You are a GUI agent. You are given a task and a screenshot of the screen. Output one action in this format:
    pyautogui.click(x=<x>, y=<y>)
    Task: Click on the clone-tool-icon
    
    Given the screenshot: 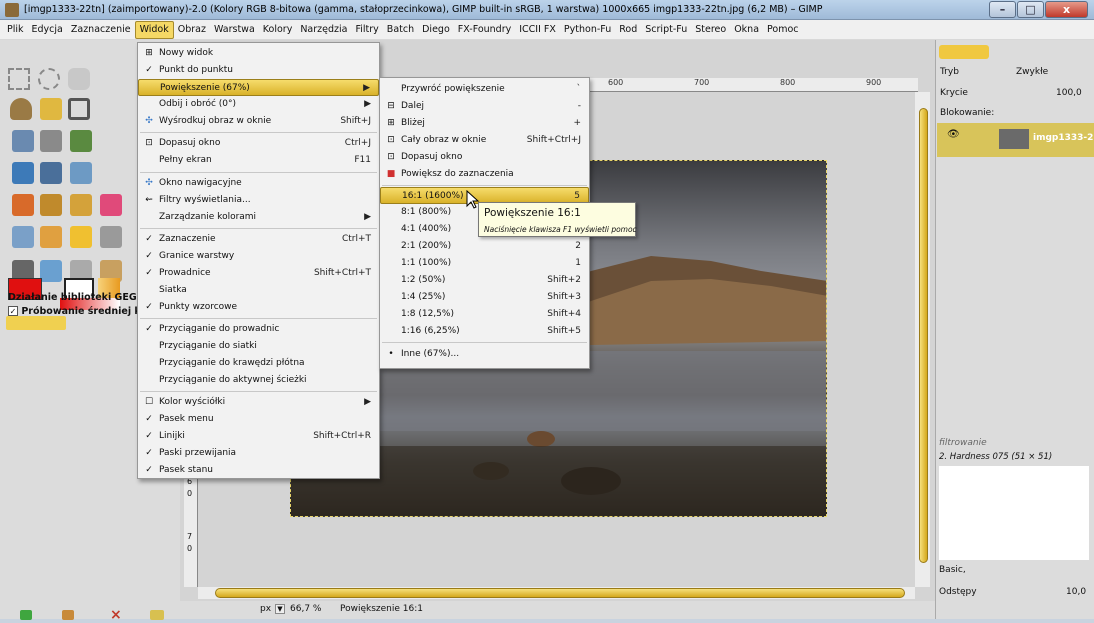 What is the action you would take?
    pyautogui.click(x=81, y=237)
    